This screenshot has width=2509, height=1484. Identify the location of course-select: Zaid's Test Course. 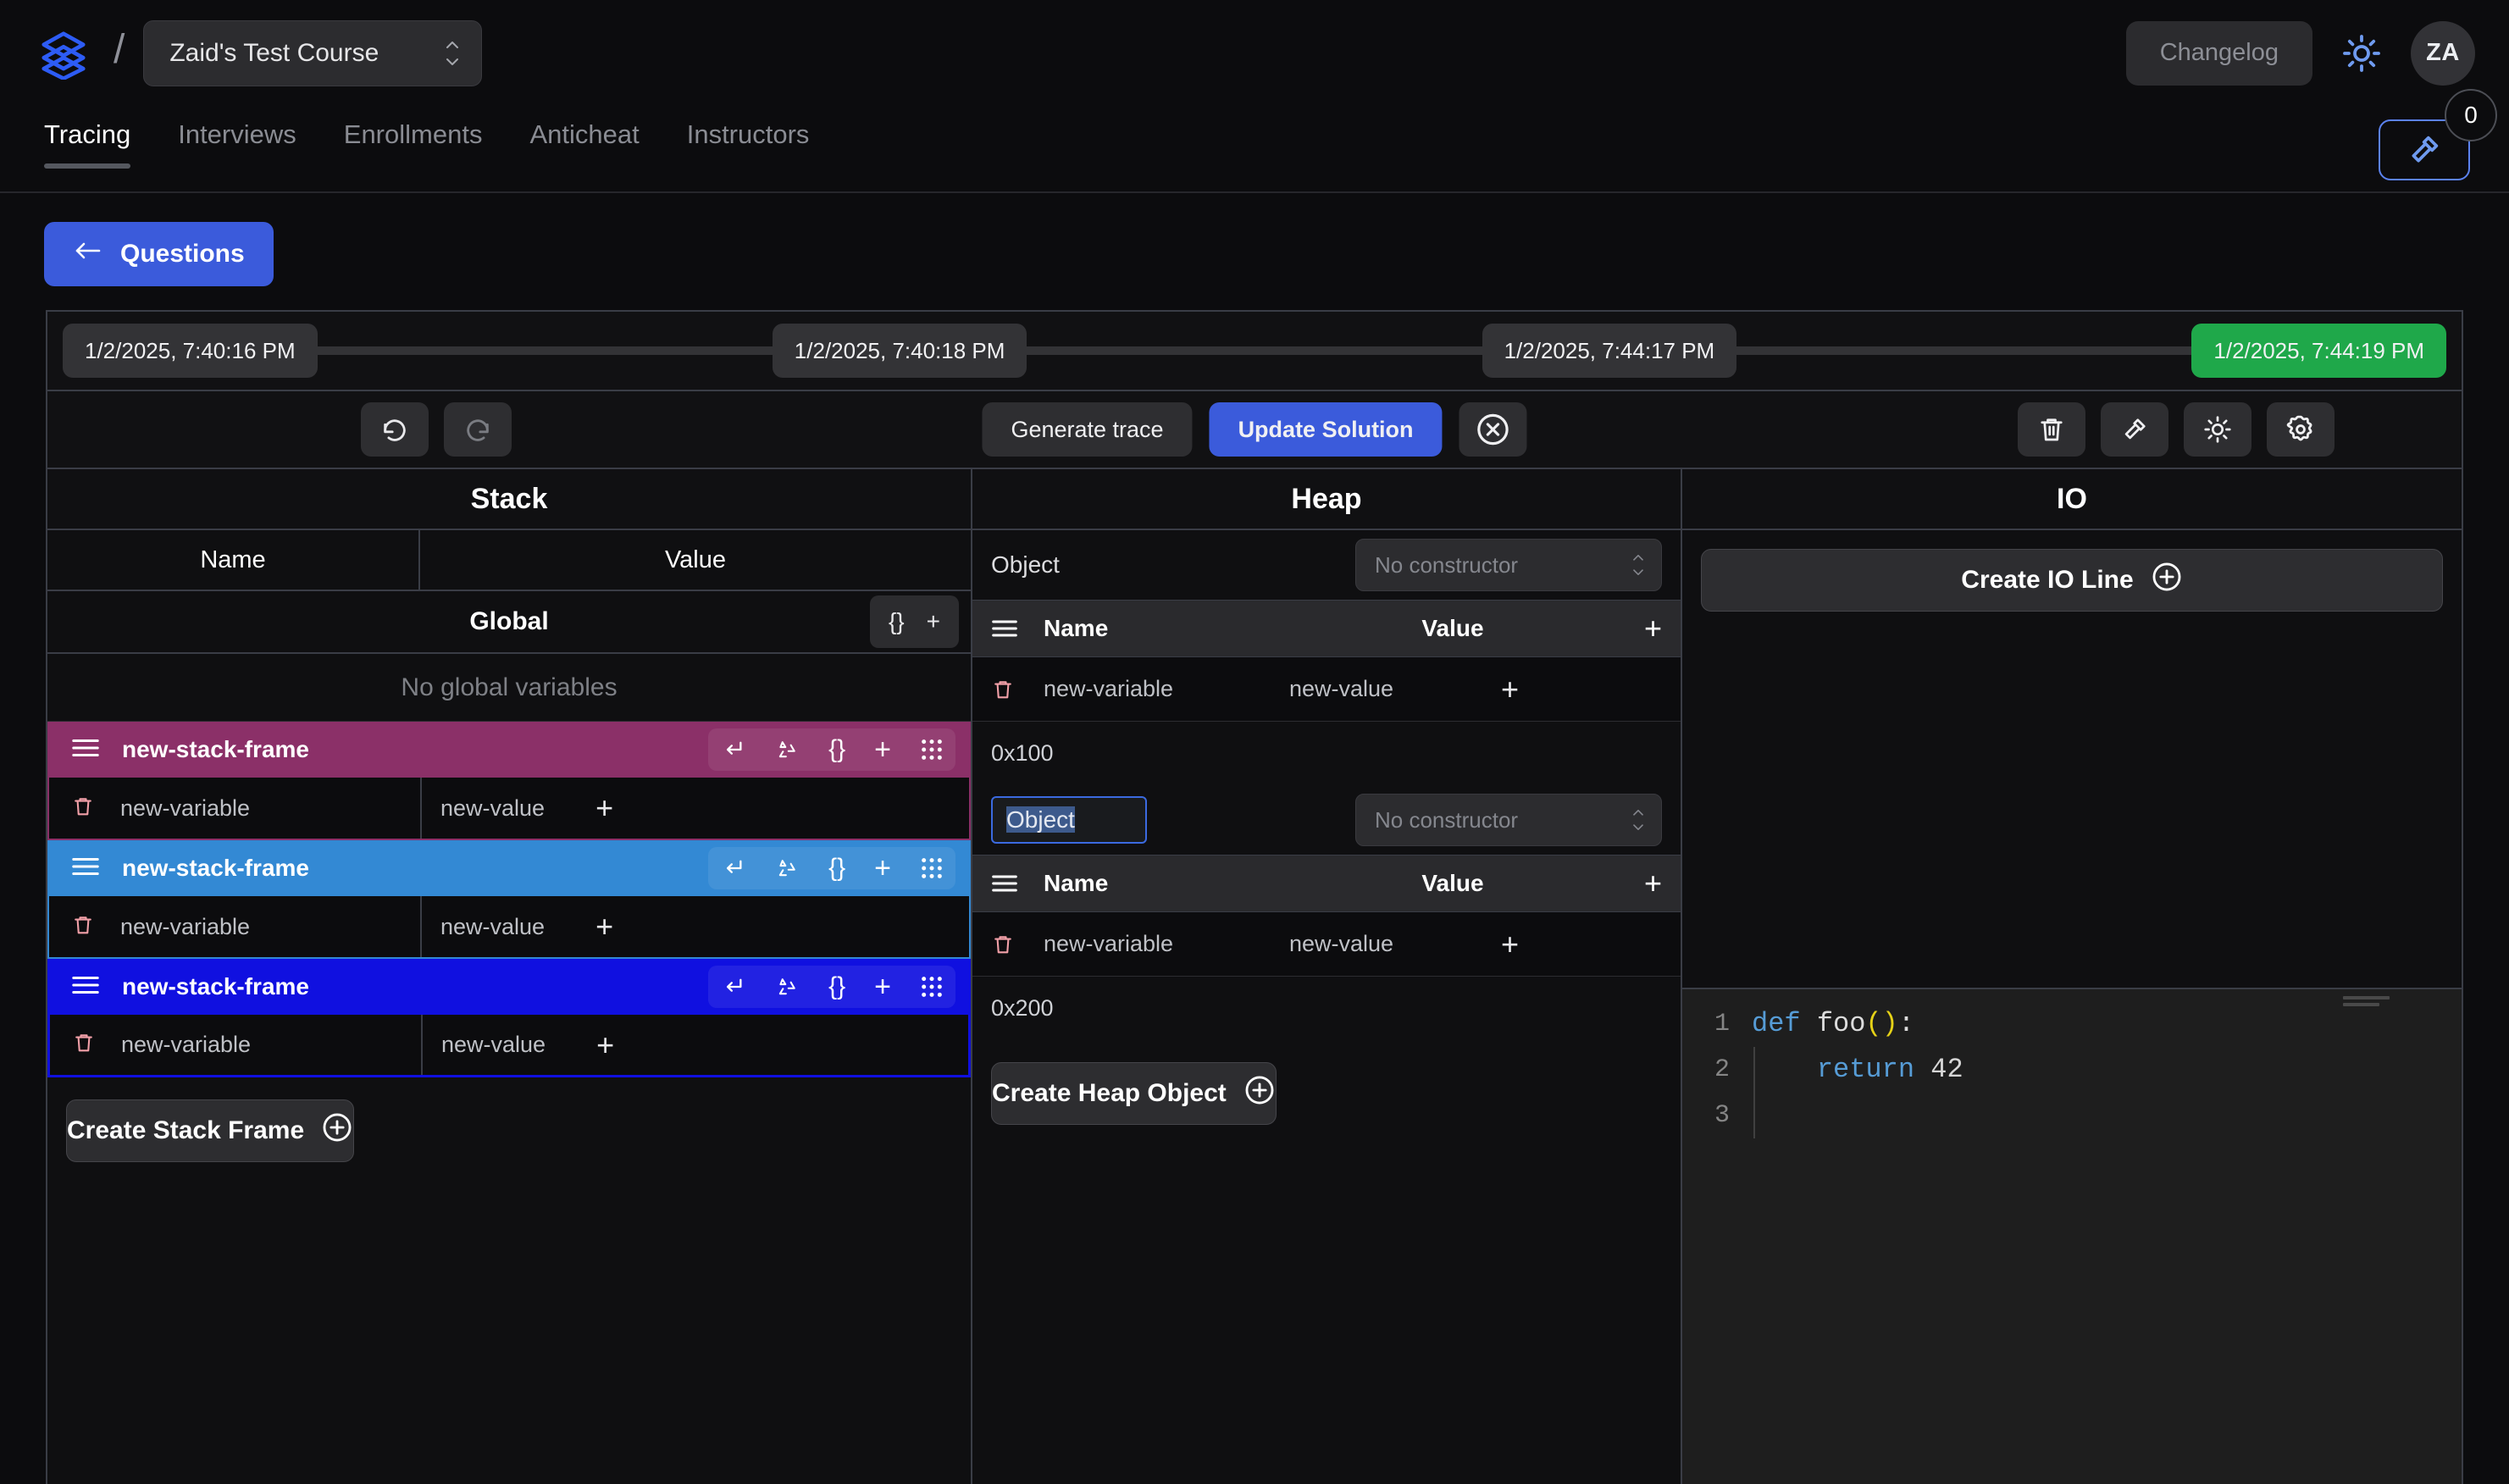
(313, 52).